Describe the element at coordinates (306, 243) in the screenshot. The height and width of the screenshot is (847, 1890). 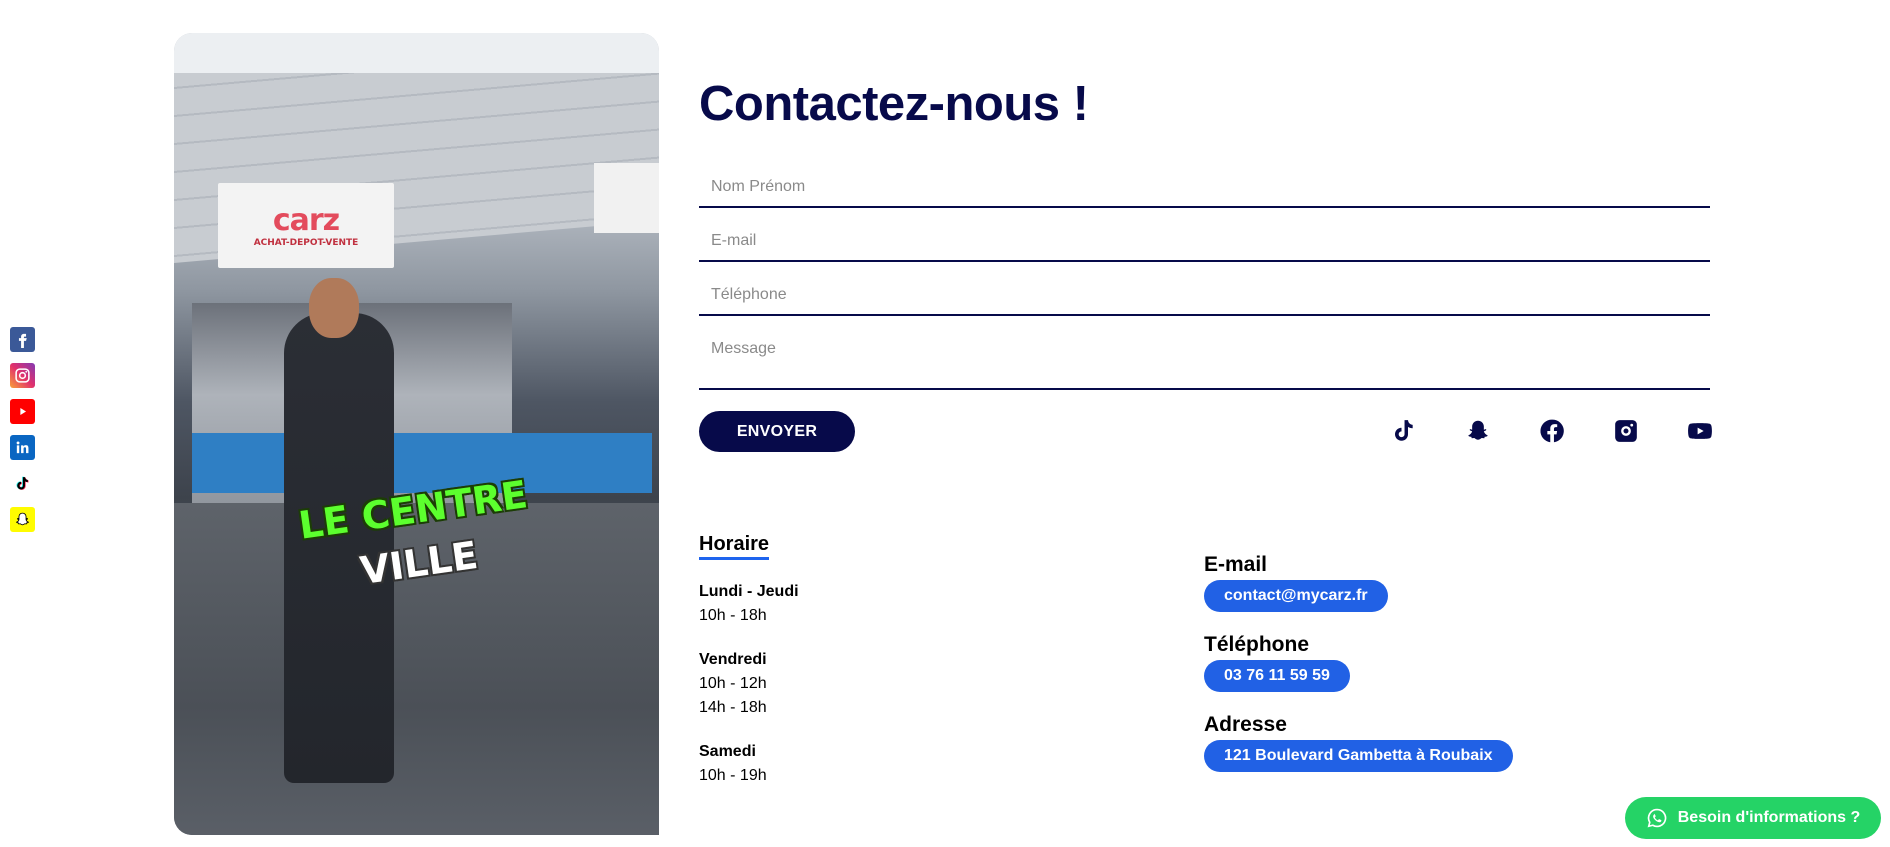
I see `banner-tagline: ACHAT-DEPOT-VENTE` at that location.